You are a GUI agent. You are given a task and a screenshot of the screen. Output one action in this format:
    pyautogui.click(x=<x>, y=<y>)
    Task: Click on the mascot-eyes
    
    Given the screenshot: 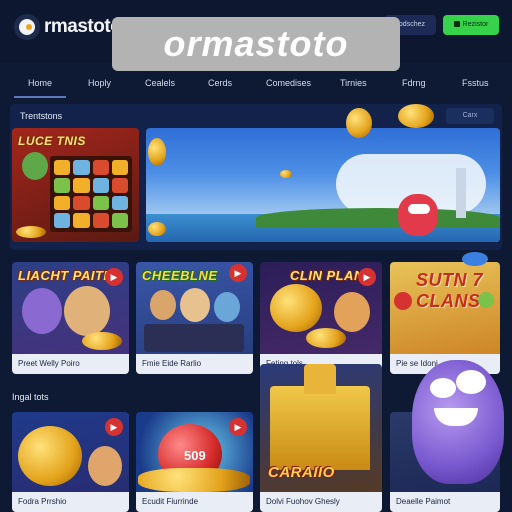 What is the action you would take?
    pyautogui.click(x=419, y=209)
    